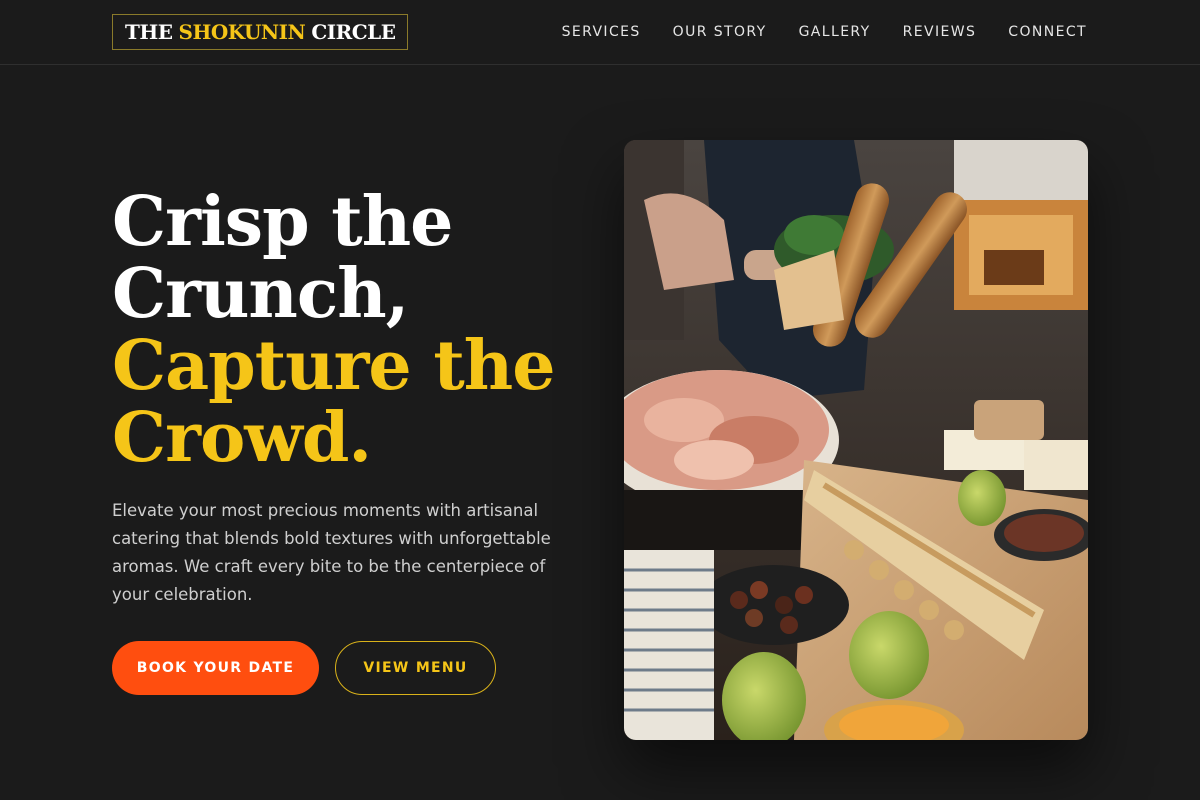  I want to click on logo-word-the: THE, so click(149, 32).